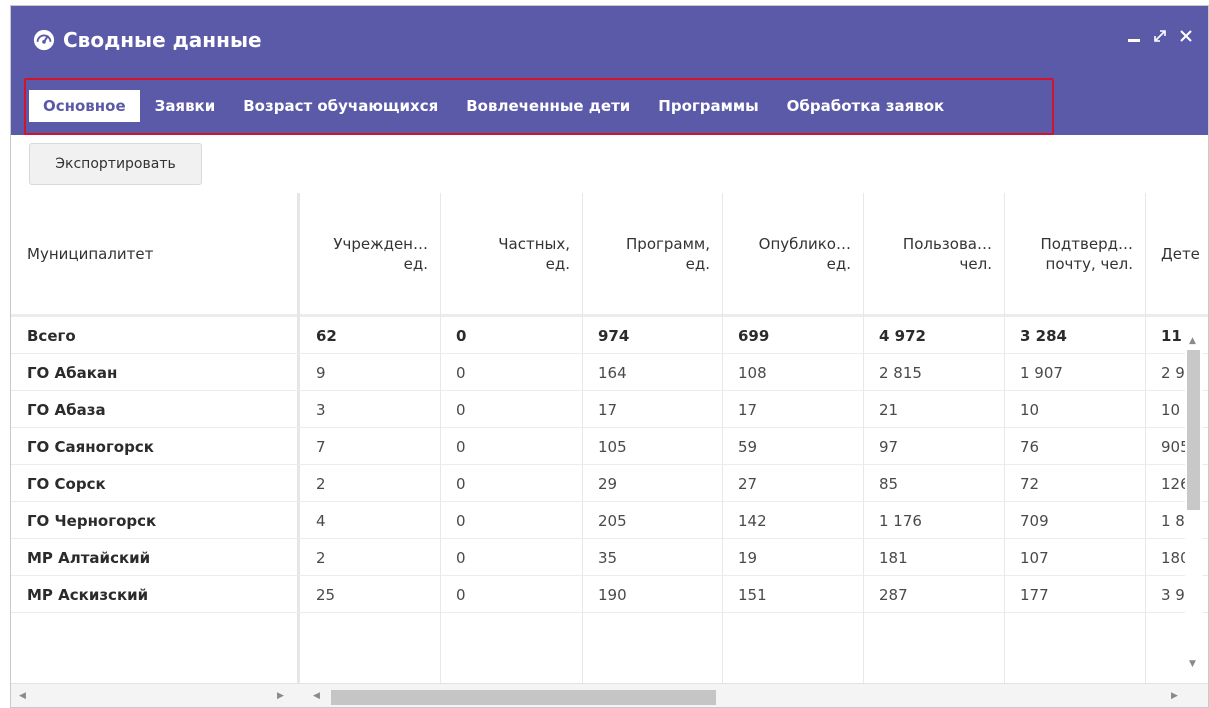 This screenshot has width=1209, height=708. I want to click on table-cell: 1 176, so click(900, 520).